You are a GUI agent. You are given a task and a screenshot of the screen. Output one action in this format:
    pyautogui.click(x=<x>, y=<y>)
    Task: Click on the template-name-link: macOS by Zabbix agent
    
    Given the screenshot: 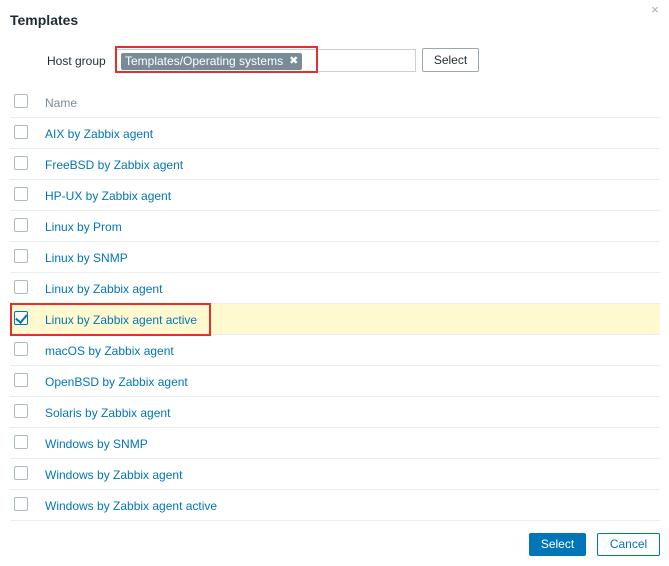 What is the action you would take?
    pyautogui.click(x=109, y=351)
    